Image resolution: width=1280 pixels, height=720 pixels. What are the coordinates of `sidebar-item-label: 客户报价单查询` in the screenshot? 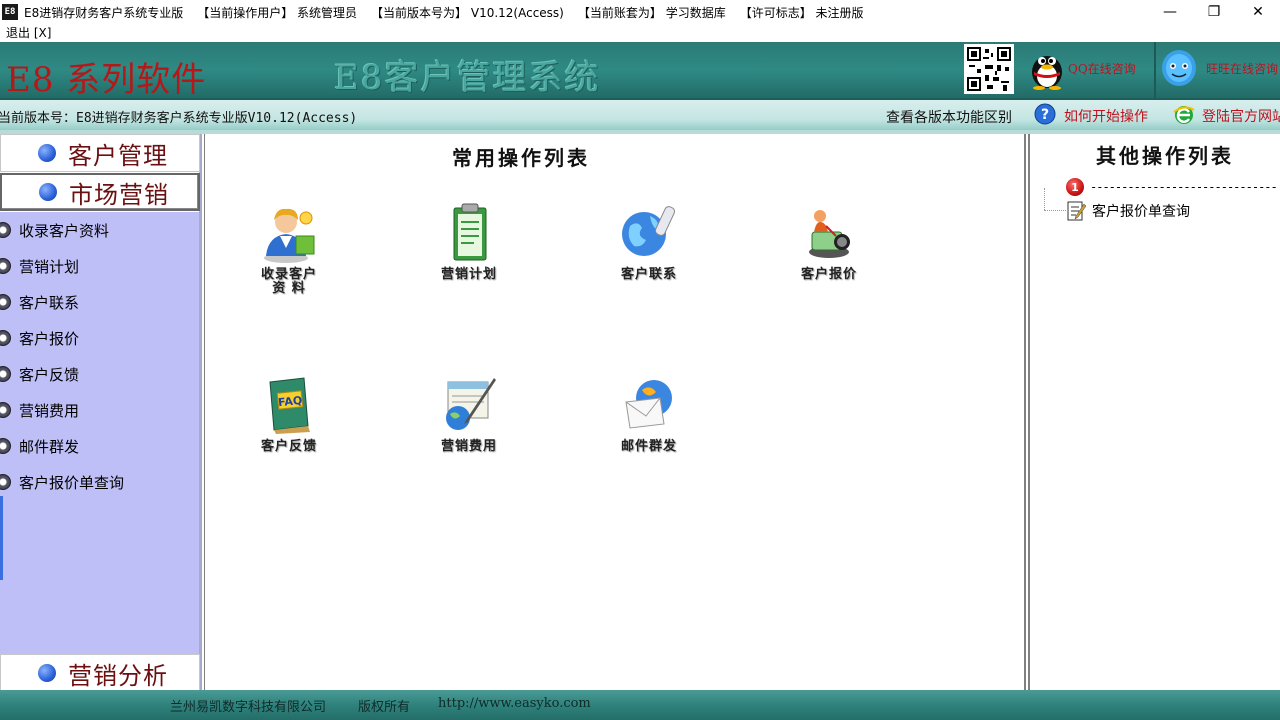 It's located at (72, 482).